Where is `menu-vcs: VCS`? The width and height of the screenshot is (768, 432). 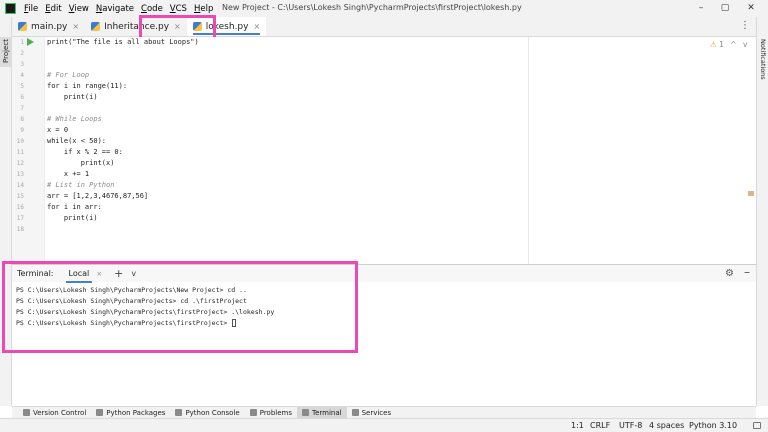
menu-vcs: VCS is located at coordinates (178, 9).